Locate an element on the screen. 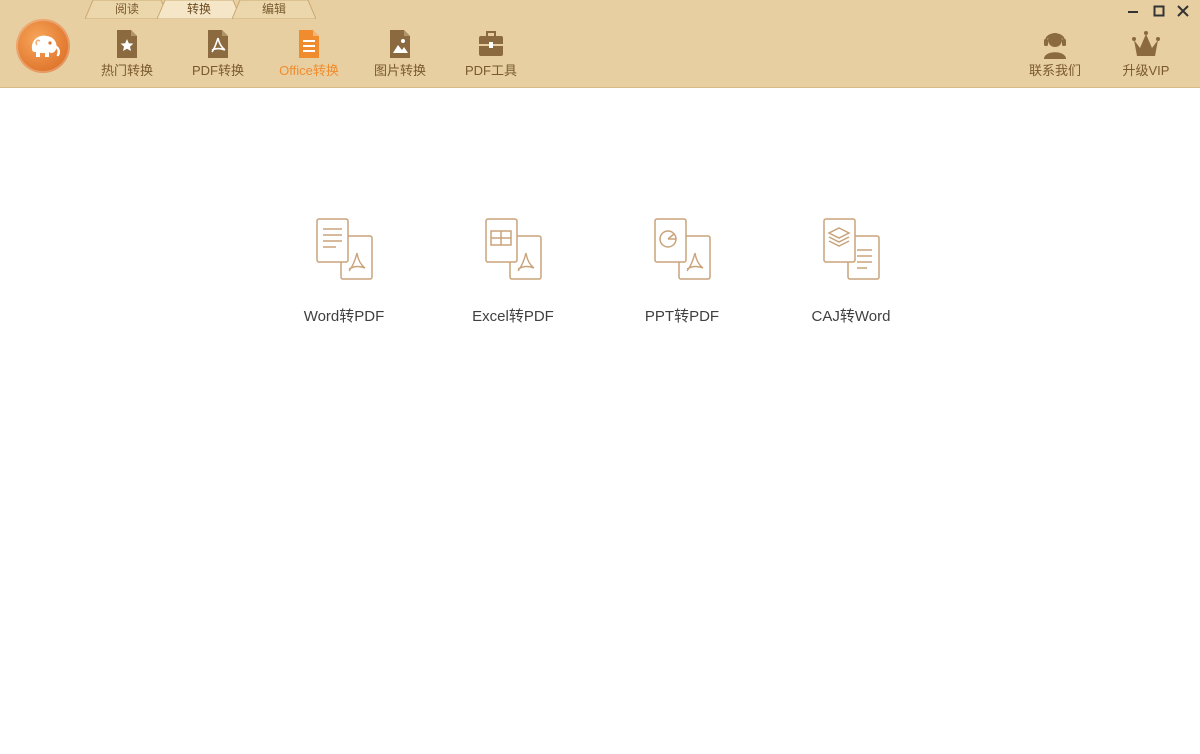 This screenshot has width=1200, height=754. upgrade-vip-button: 升级VIP is located at coordinates (1146, 56).